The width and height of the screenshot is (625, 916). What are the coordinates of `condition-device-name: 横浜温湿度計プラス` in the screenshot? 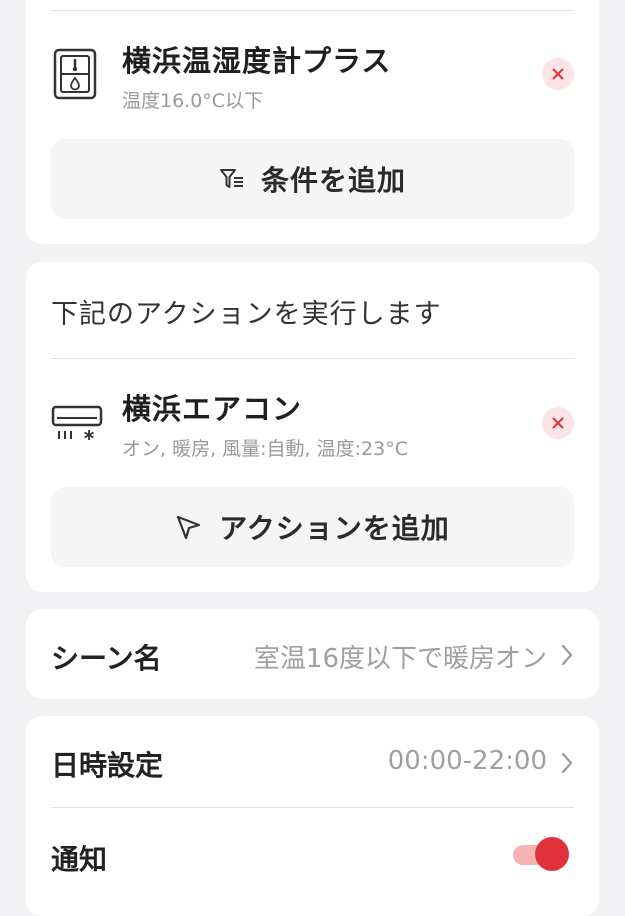 It's located at (257, 61).